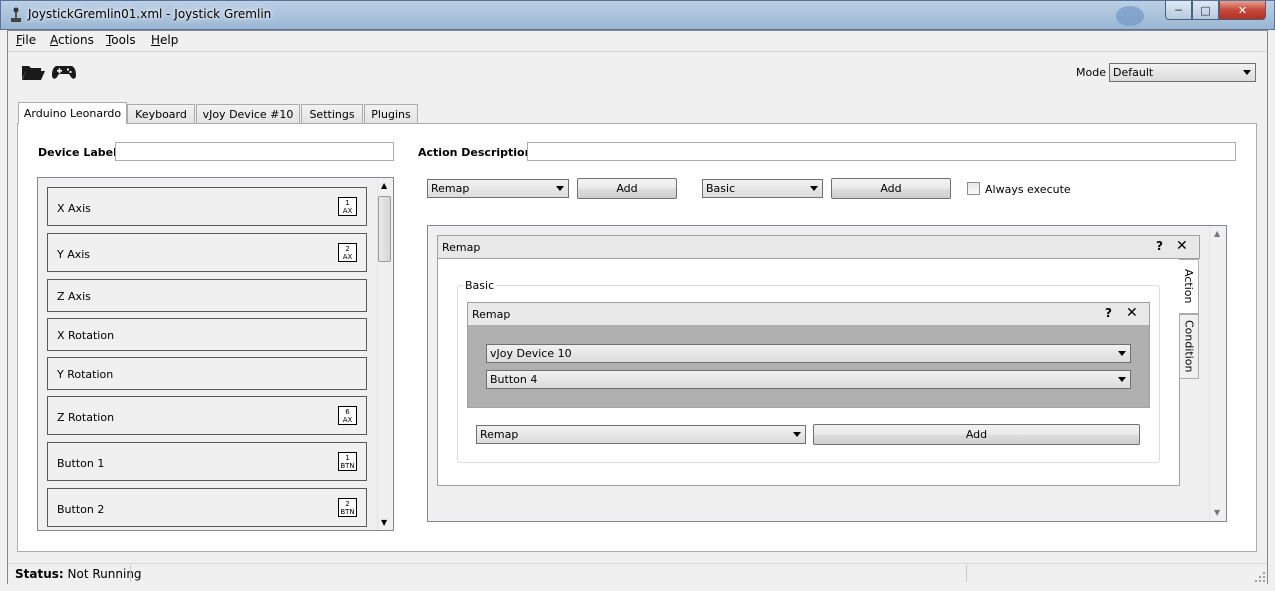 The height and width of the screenshot is (591, 1275). Describe the element at coordinates (207, 373) in the screenshot. I see `list-item-y-rotation: Y Rotation` at that location.